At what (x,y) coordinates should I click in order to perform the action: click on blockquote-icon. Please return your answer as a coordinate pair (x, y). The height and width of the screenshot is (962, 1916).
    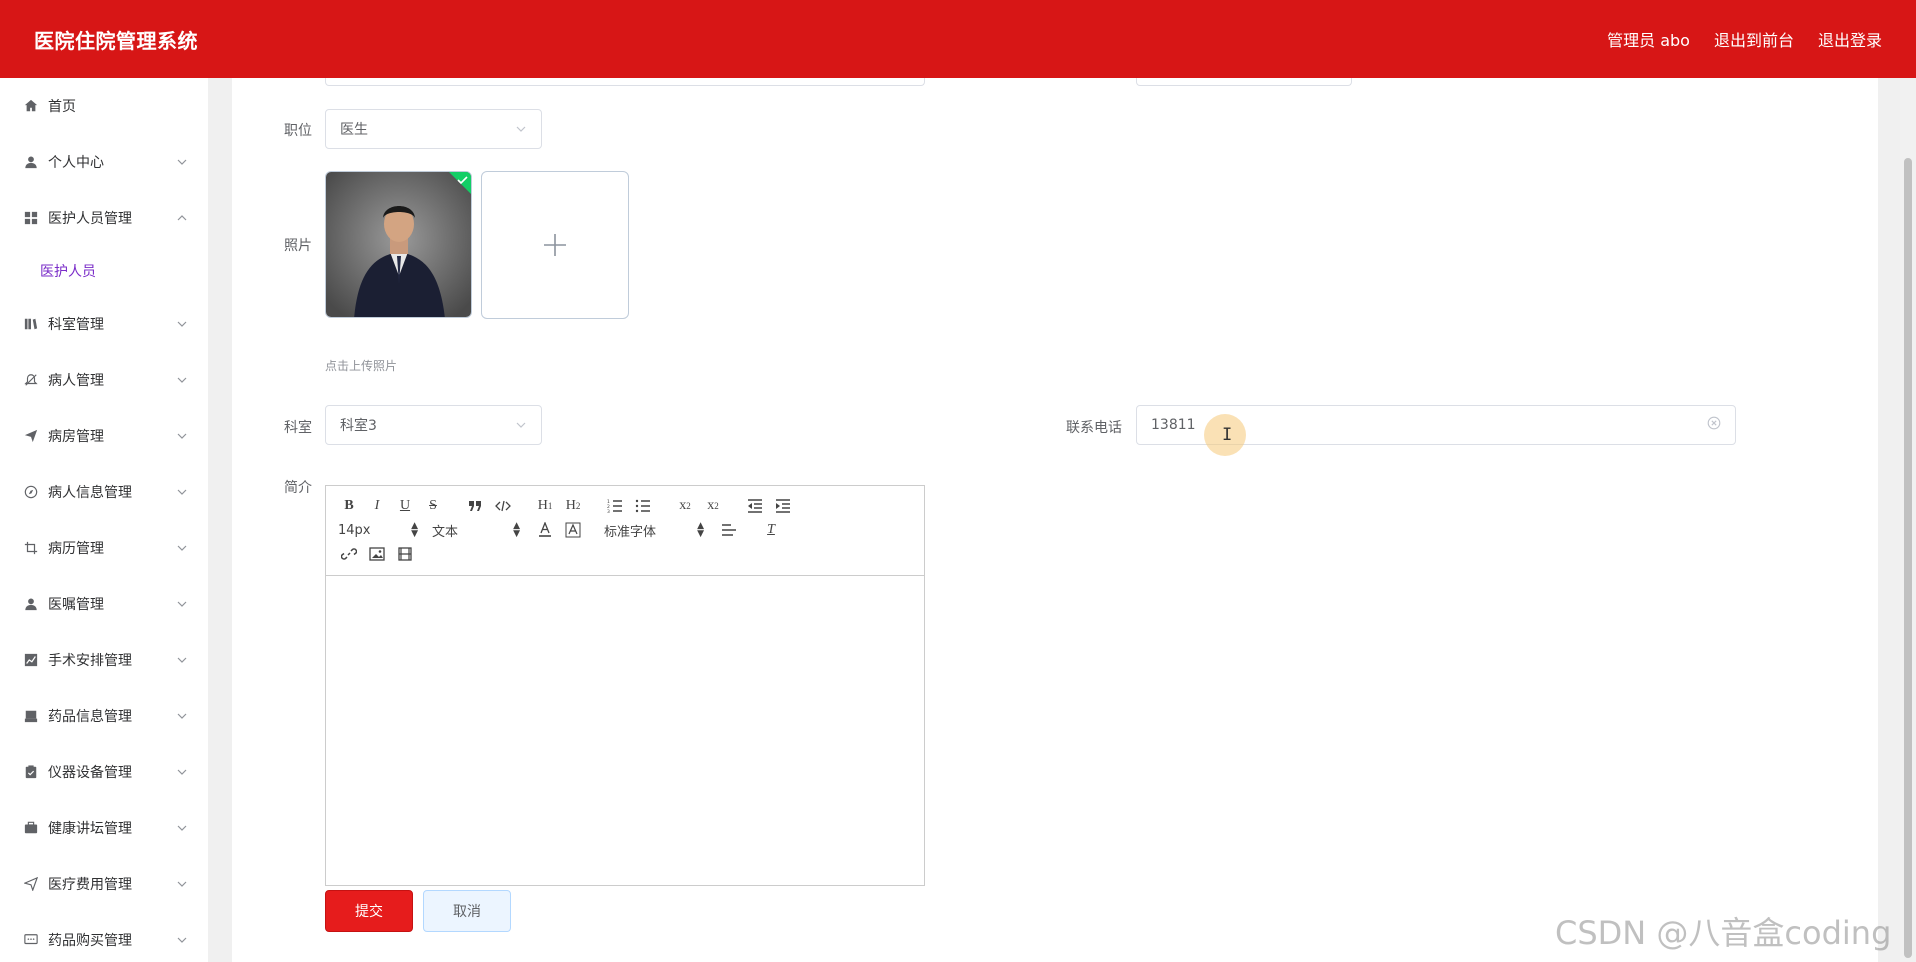
    Looking at the image, I should click on (475, 506).